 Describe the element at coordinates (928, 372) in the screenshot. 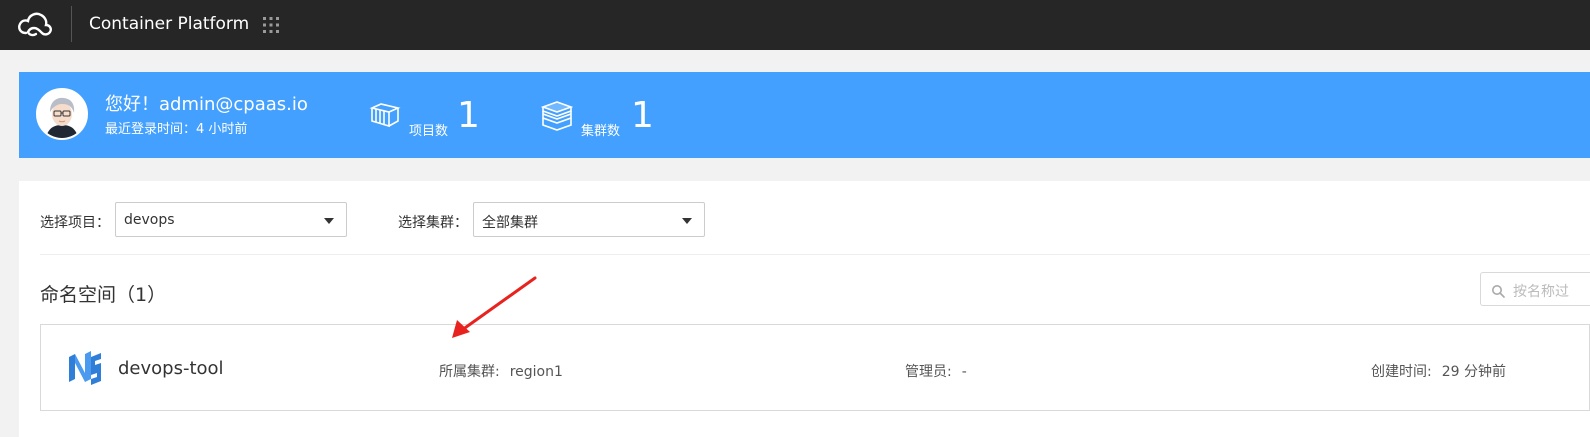

I see `admin-meta-label: 管理员:` at that location.